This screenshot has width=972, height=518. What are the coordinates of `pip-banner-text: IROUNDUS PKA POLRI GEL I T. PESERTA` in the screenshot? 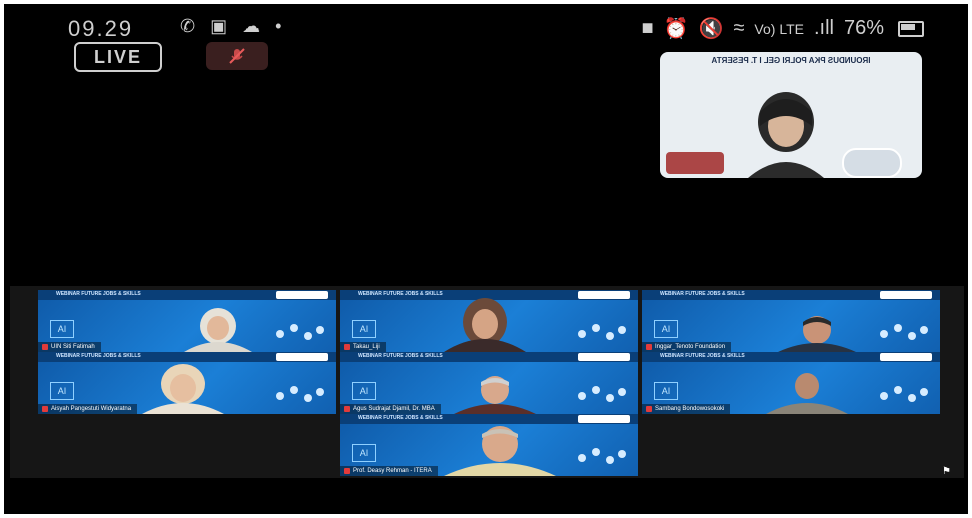 It's located at (791, 60).